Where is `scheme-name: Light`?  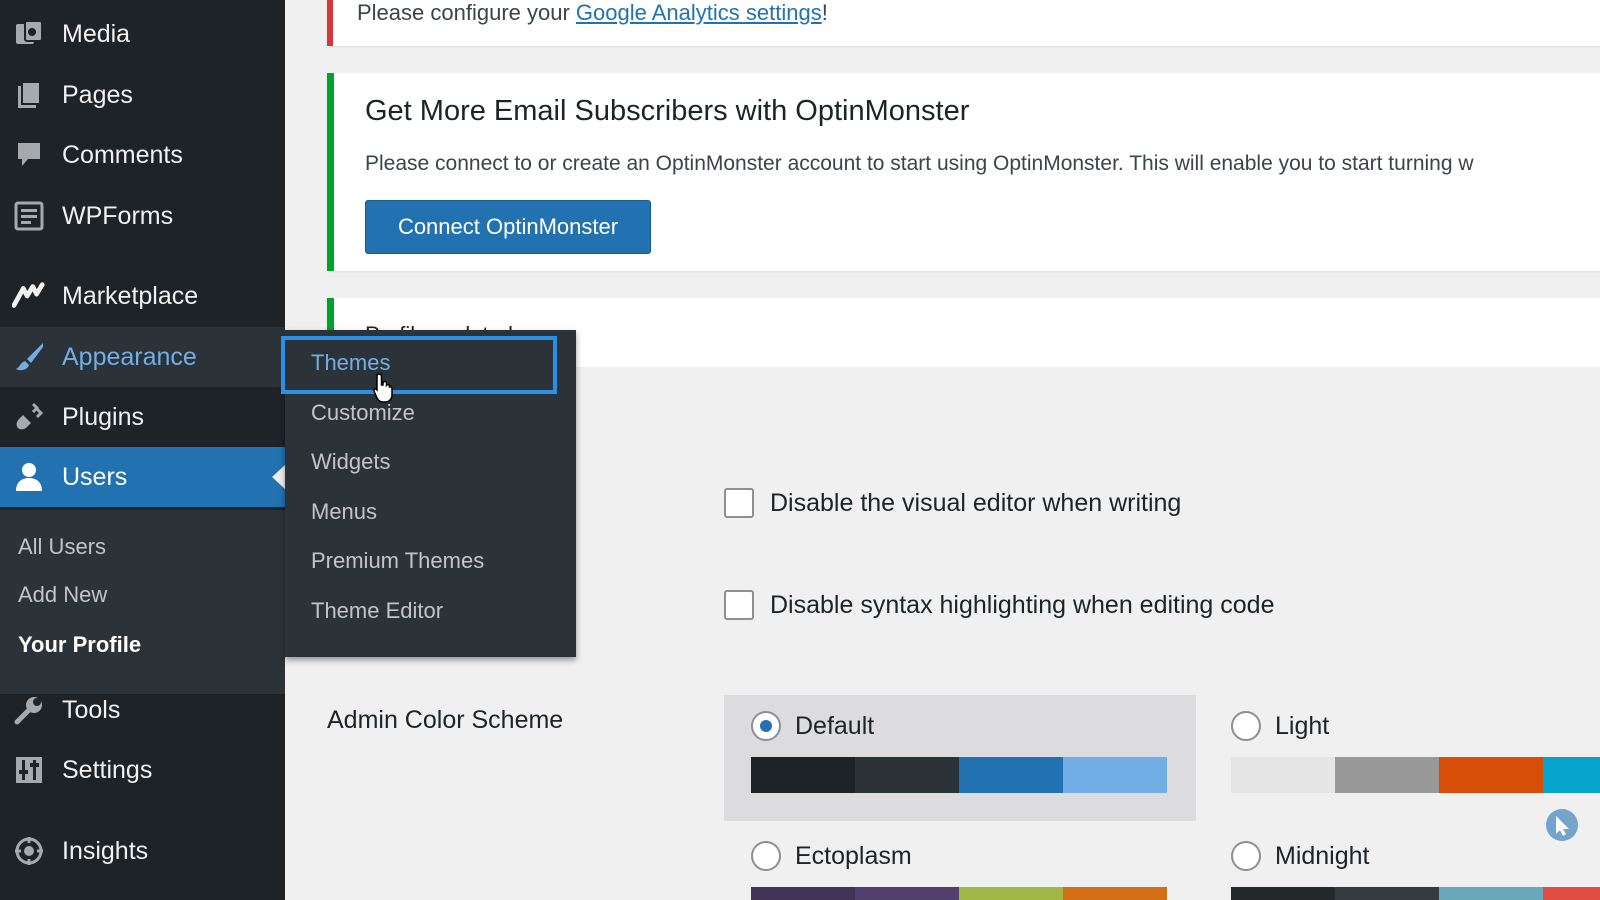 scheme-name: Light is located at coordinates (1302, 725).